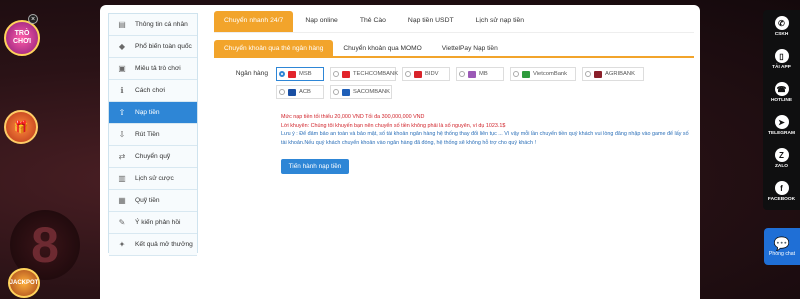 This screenshot has width=800, height=299. I want to click on sidebar-item-history: ▥ Lịch sử cược, so click(153, 179).